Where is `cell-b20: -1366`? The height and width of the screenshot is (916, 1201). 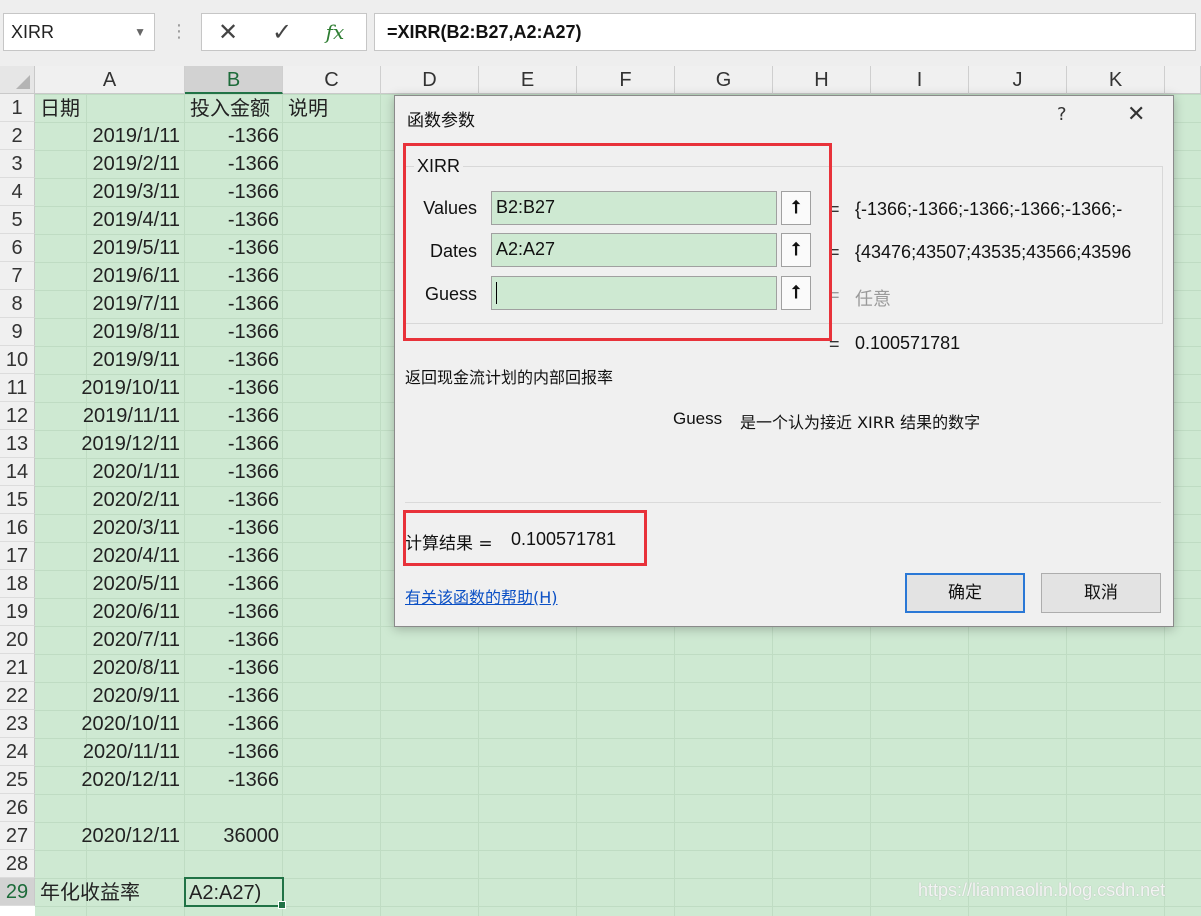
cell-b20: -1366 is located at coordinates (232, 640).